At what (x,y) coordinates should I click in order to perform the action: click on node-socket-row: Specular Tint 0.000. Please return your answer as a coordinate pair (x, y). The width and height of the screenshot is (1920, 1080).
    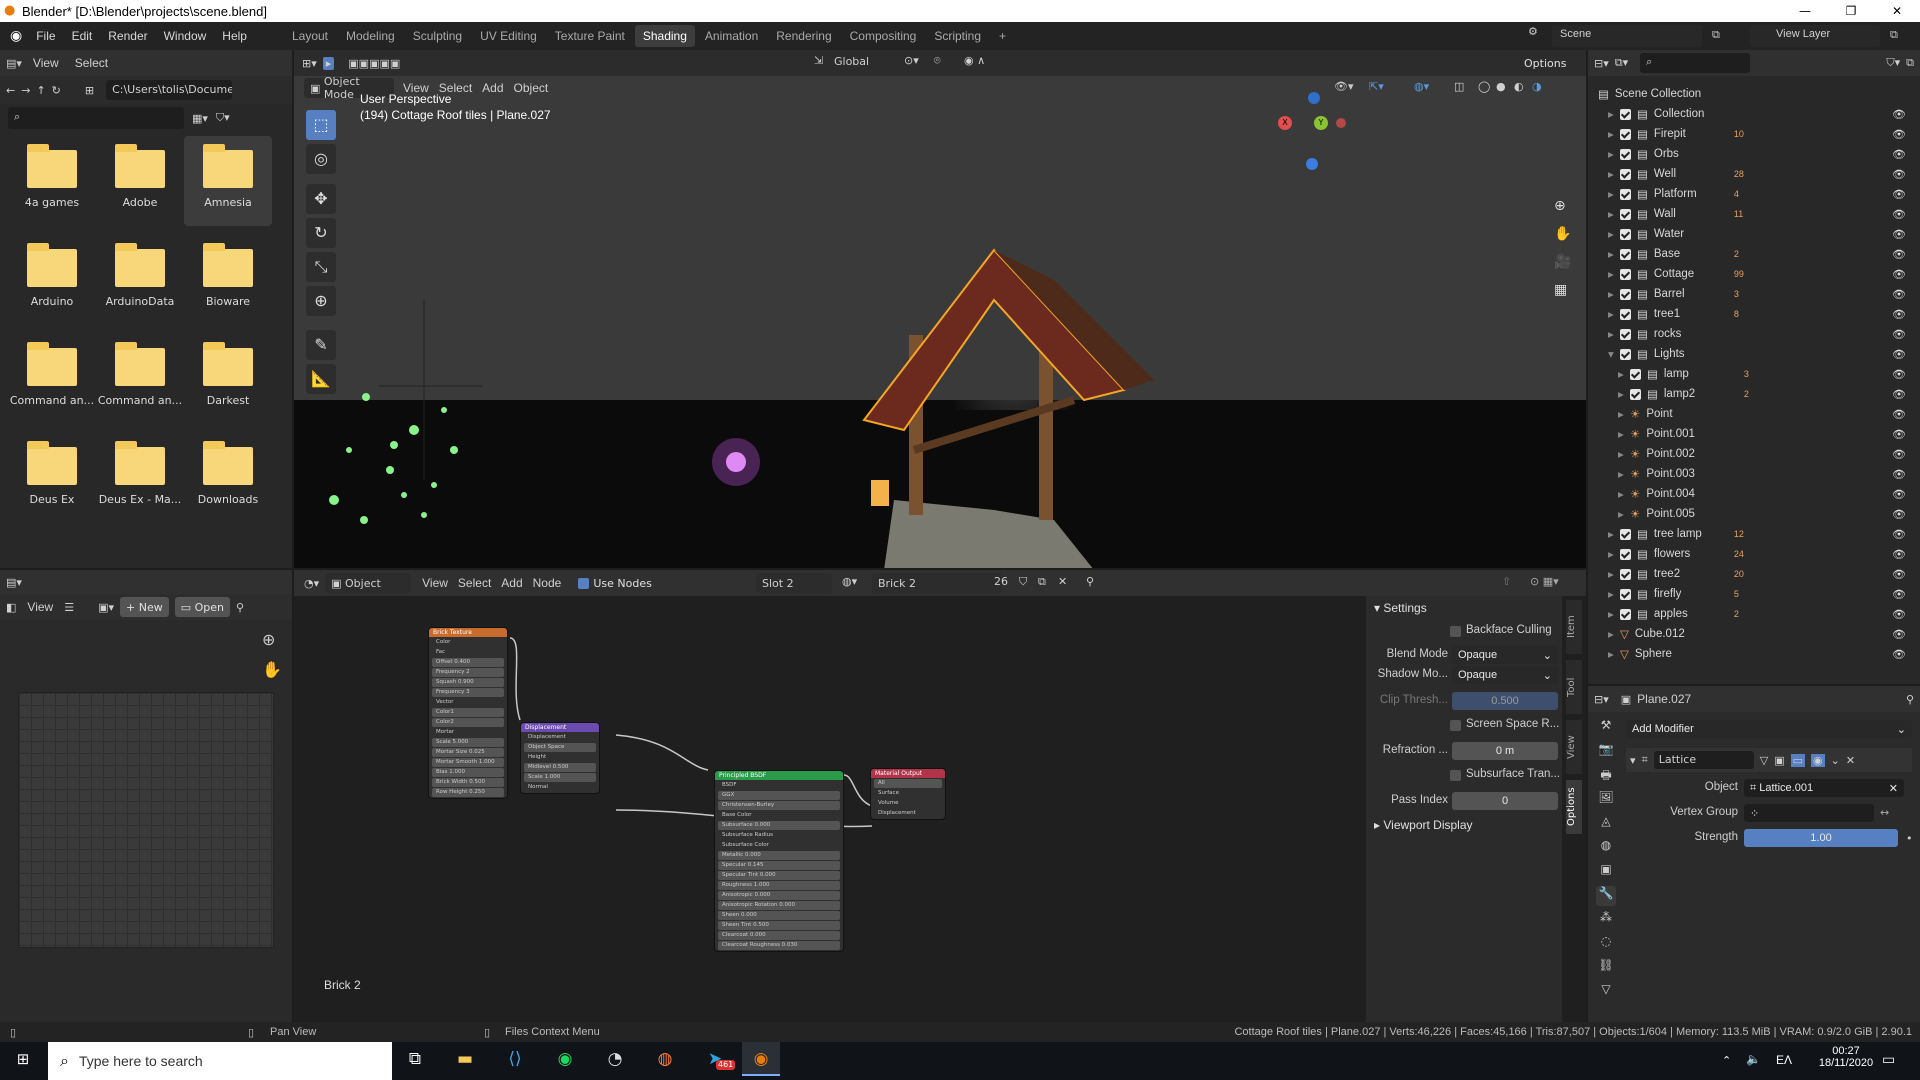
    Looking at the image, I should click on (779, 875).